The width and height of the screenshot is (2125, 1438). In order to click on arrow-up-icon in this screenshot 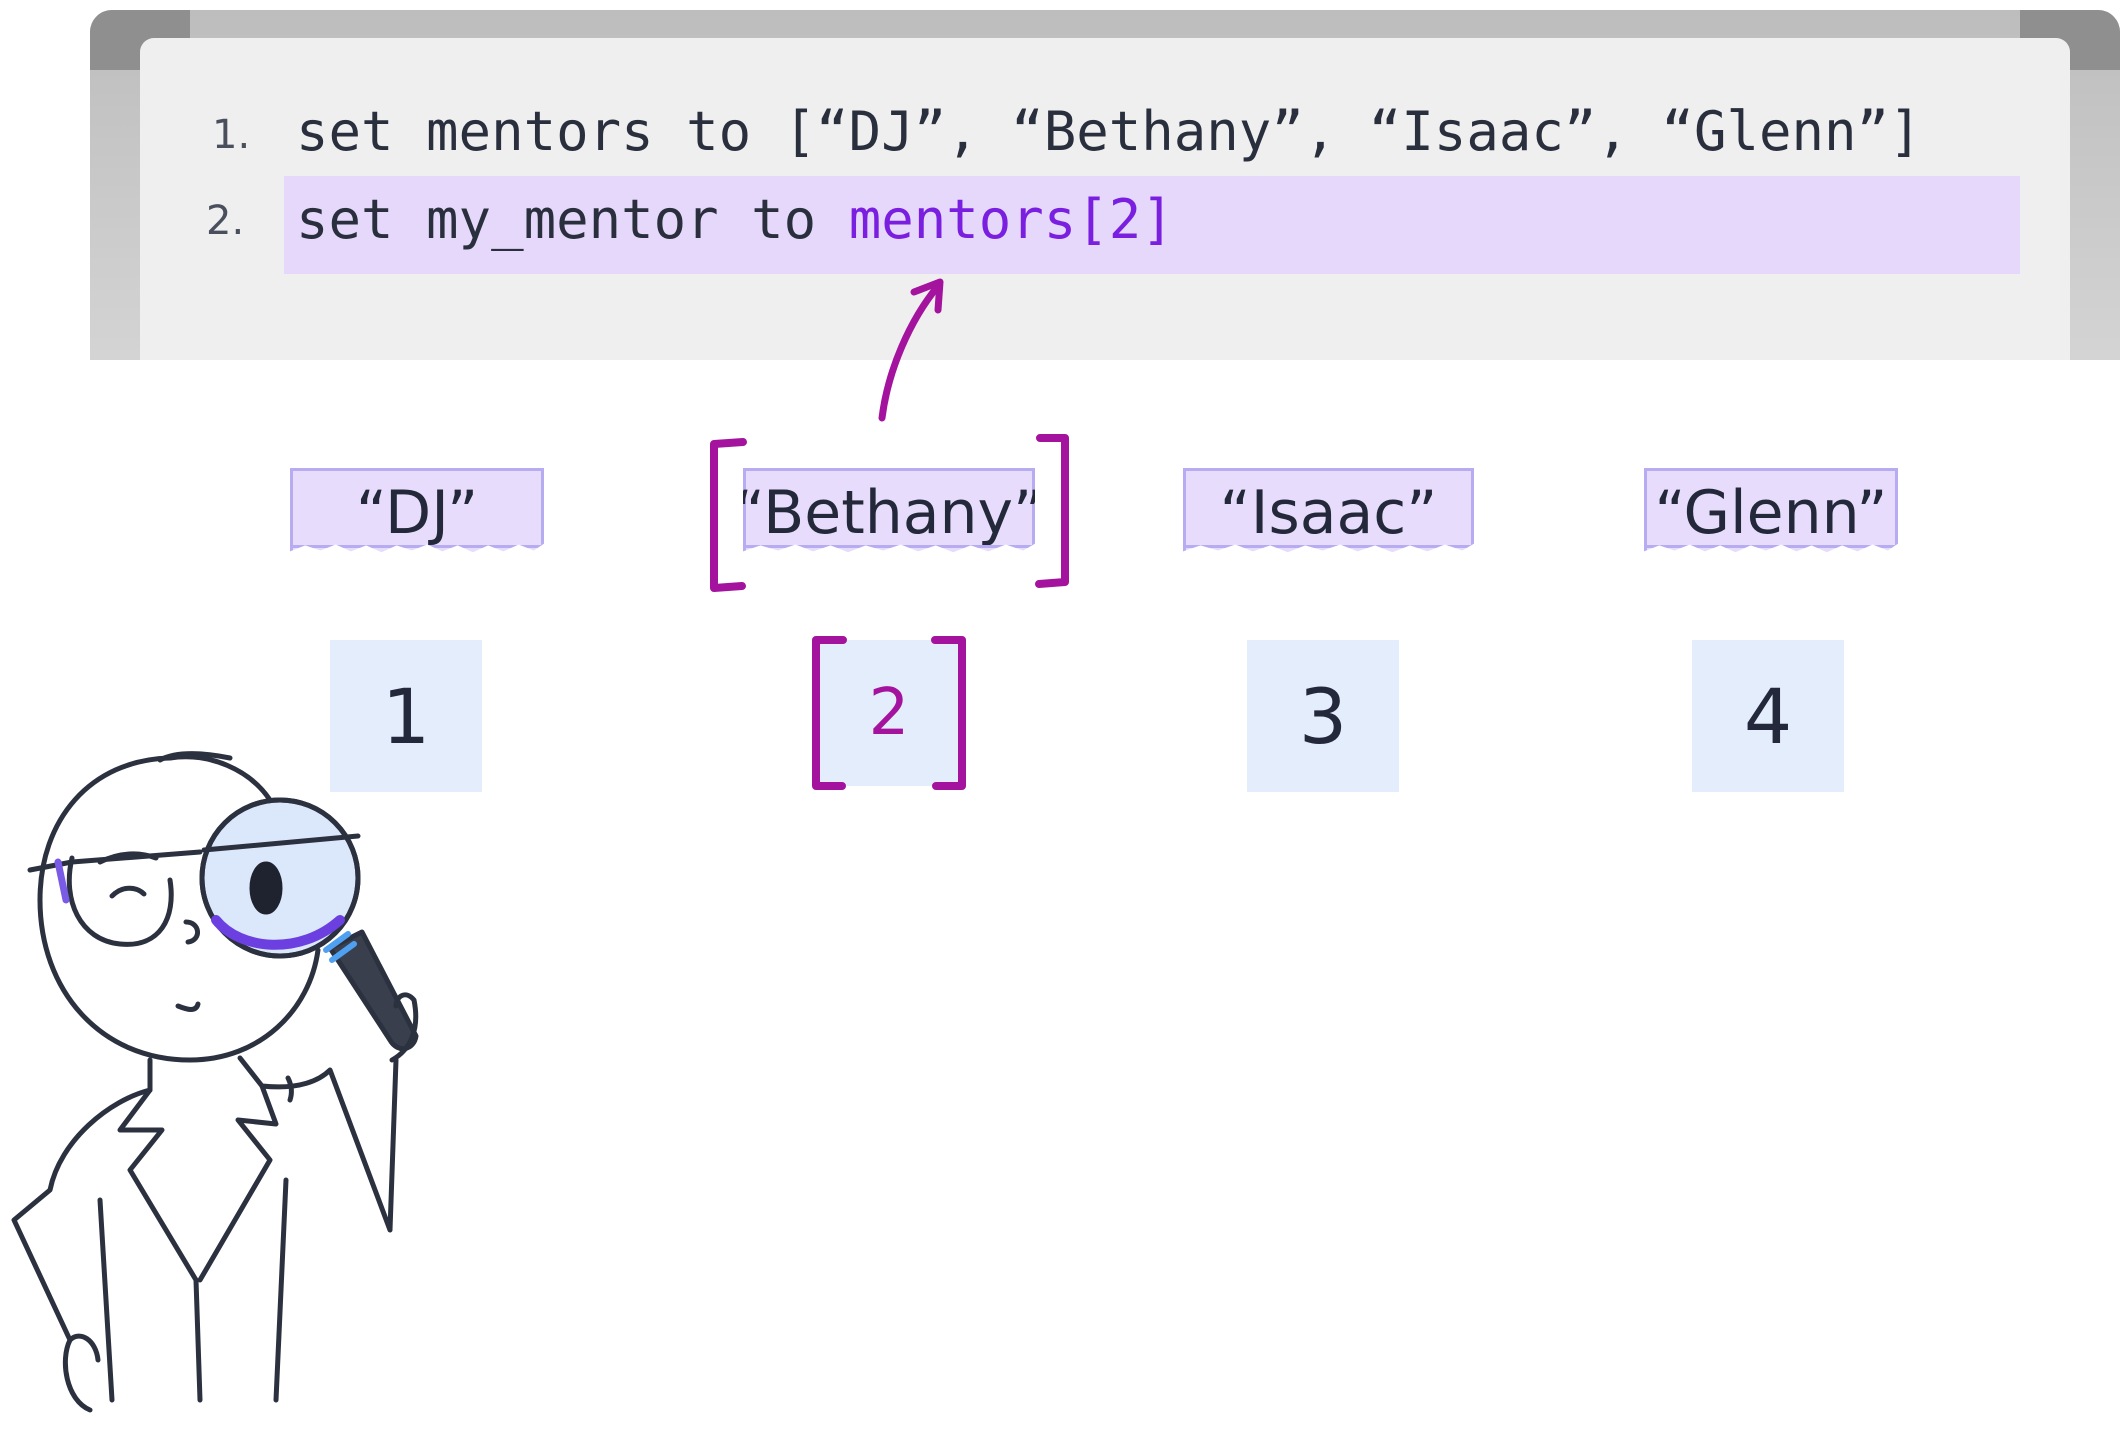, I will do `click(911, 350)`.